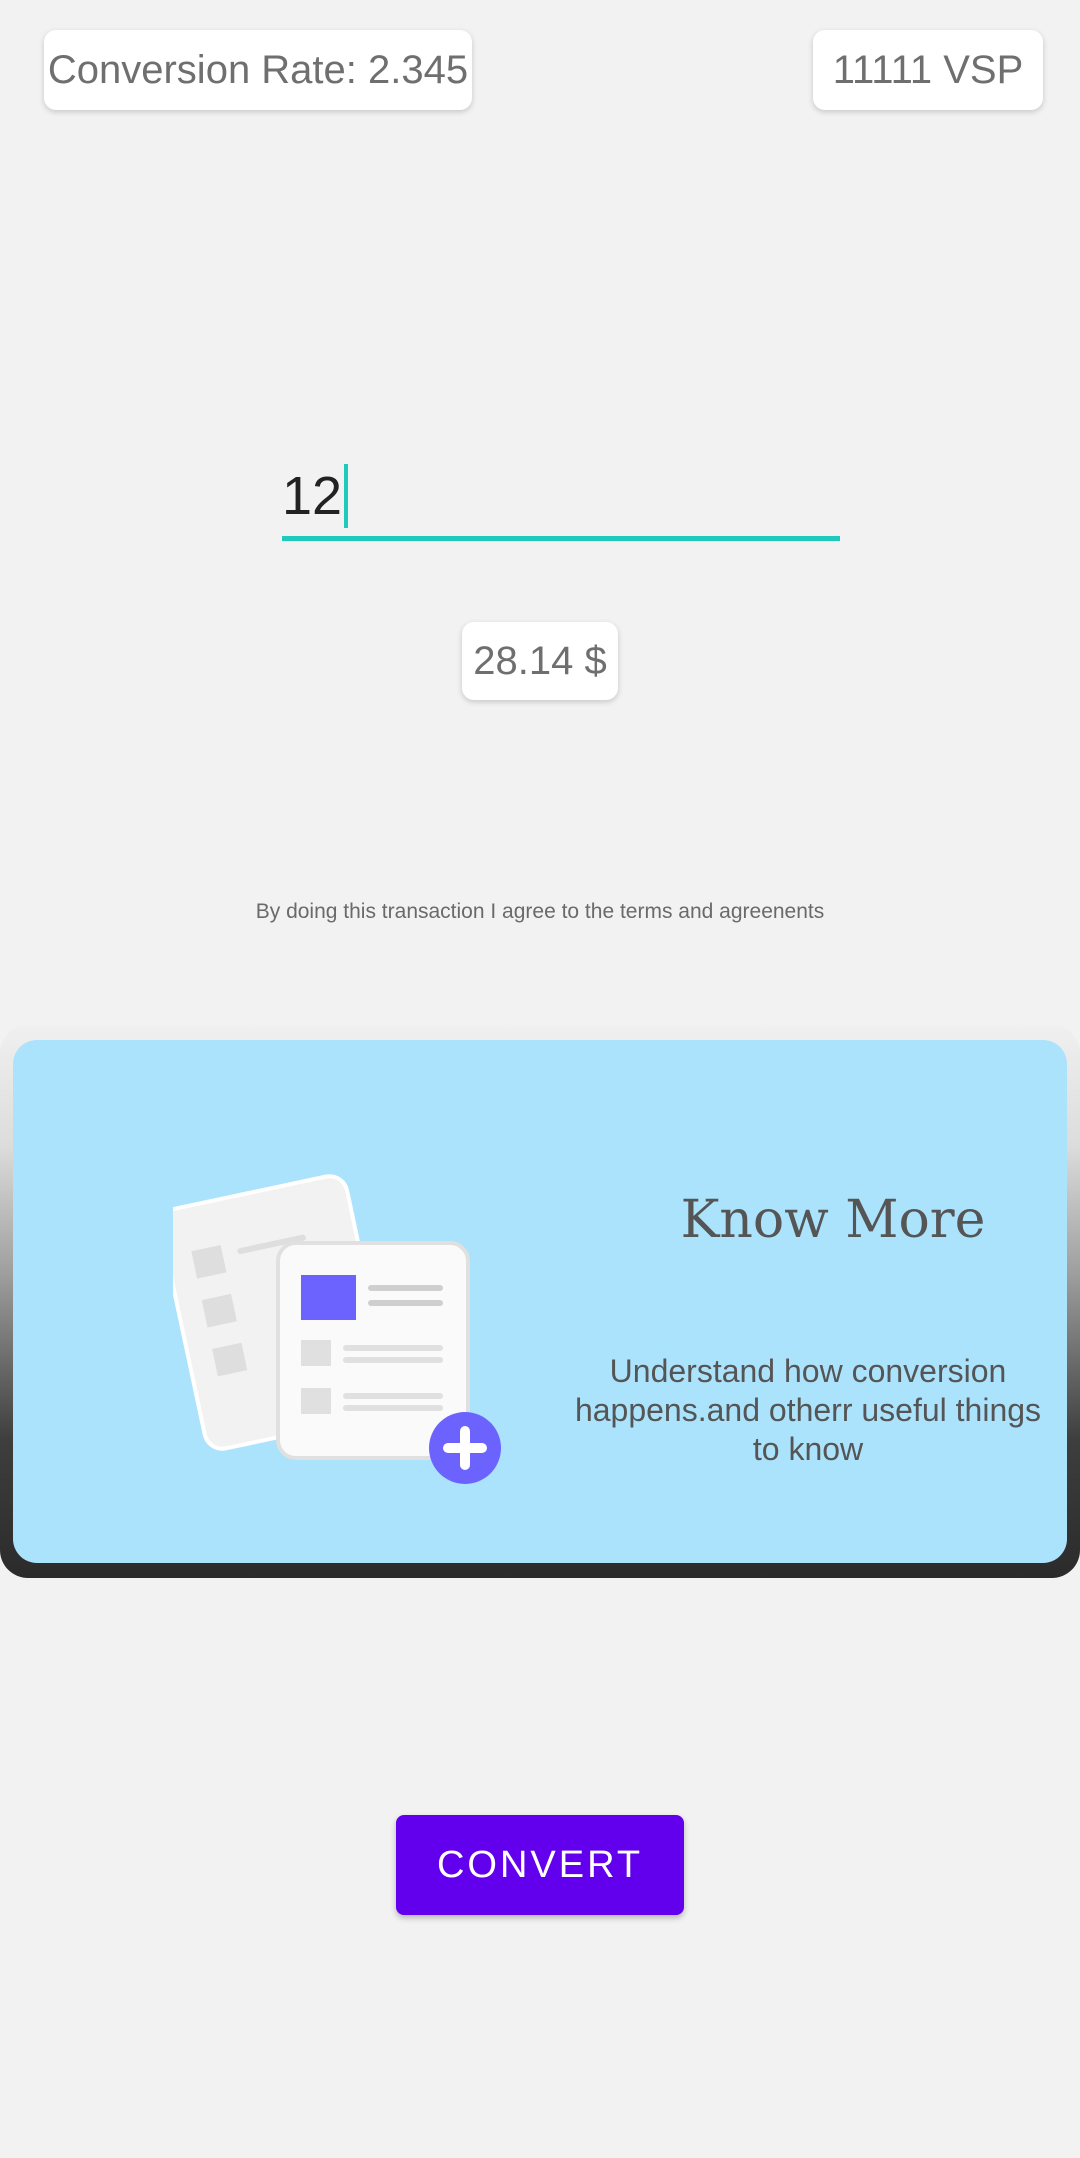 The width and height of the screenshot is (1080, 2158). Describe the element at coordinates (561, 498) in the screenshot. I see `amount-input: 12` at that location.